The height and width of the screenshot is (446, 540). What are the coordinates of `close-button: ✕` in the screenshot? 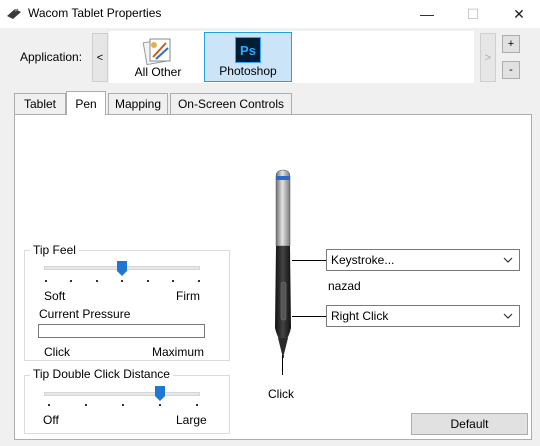 It's located at (518, 14).